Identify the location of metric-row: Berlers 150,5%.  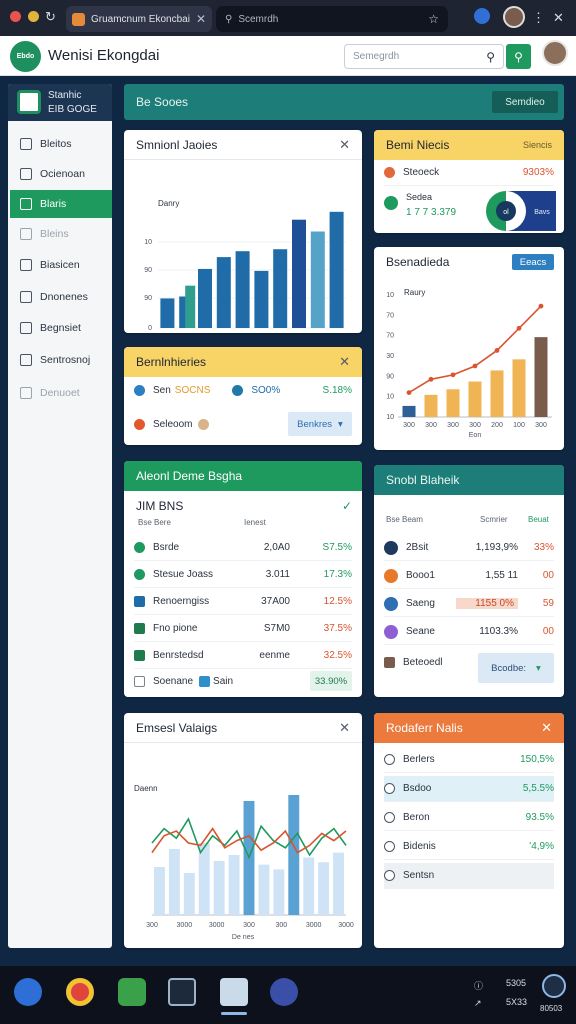
(469, 760).